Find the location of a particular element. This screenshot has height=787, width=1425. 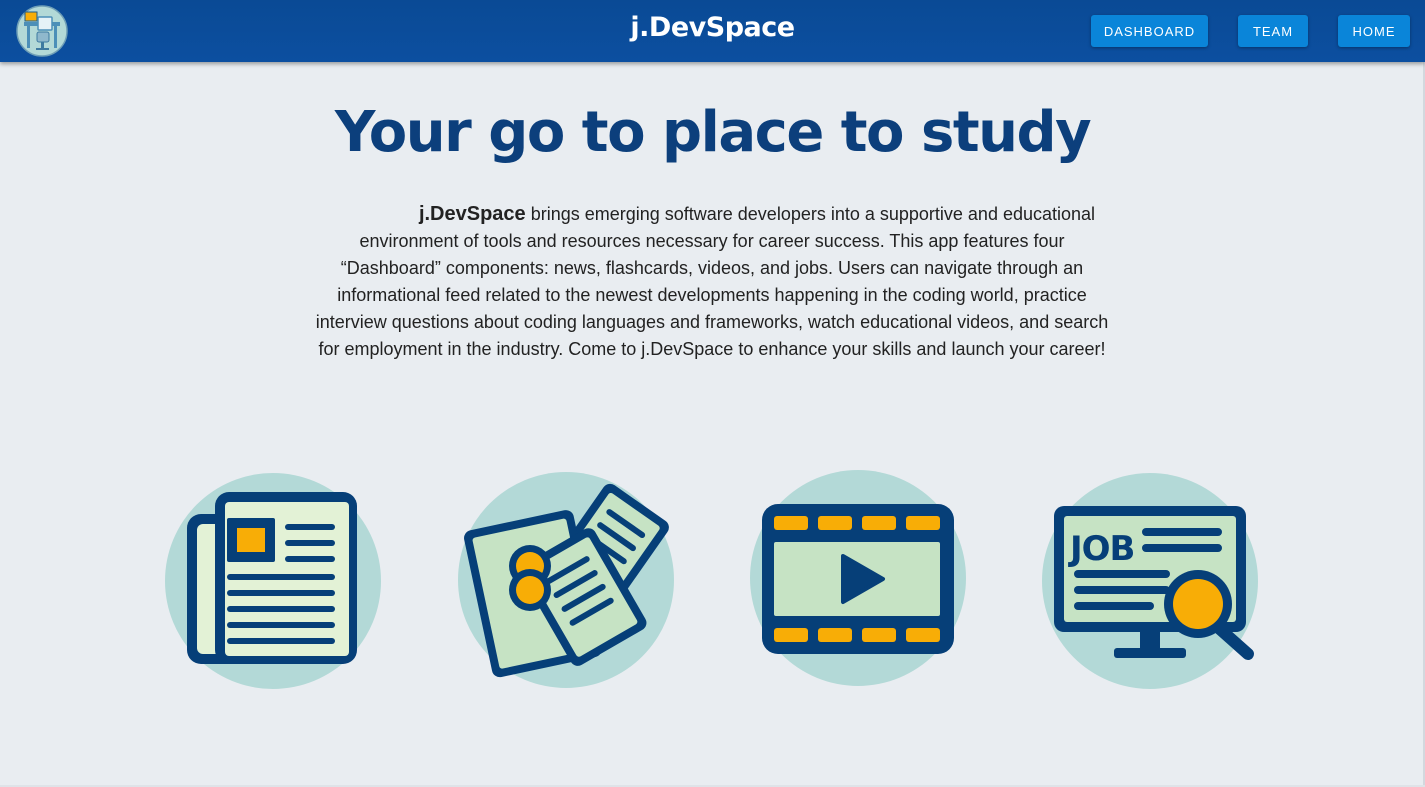

feature-news is located at coordinates (273, 581).